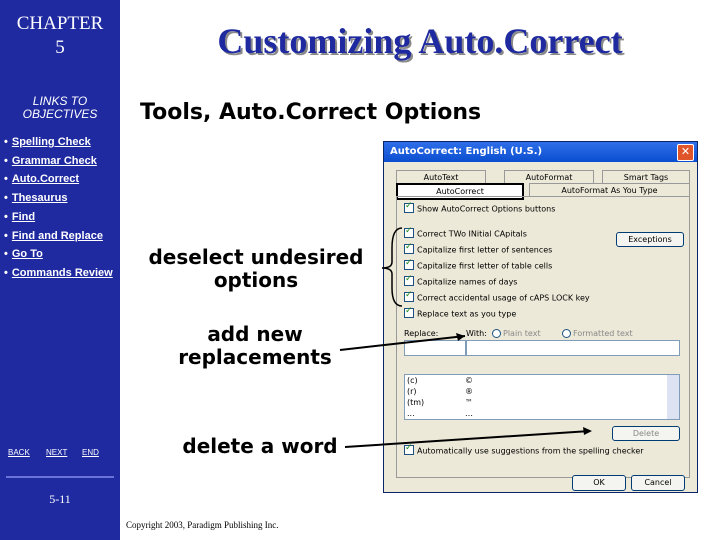  I want to click on option-label: Capitalize first letter of table cells, so click(485, 266).